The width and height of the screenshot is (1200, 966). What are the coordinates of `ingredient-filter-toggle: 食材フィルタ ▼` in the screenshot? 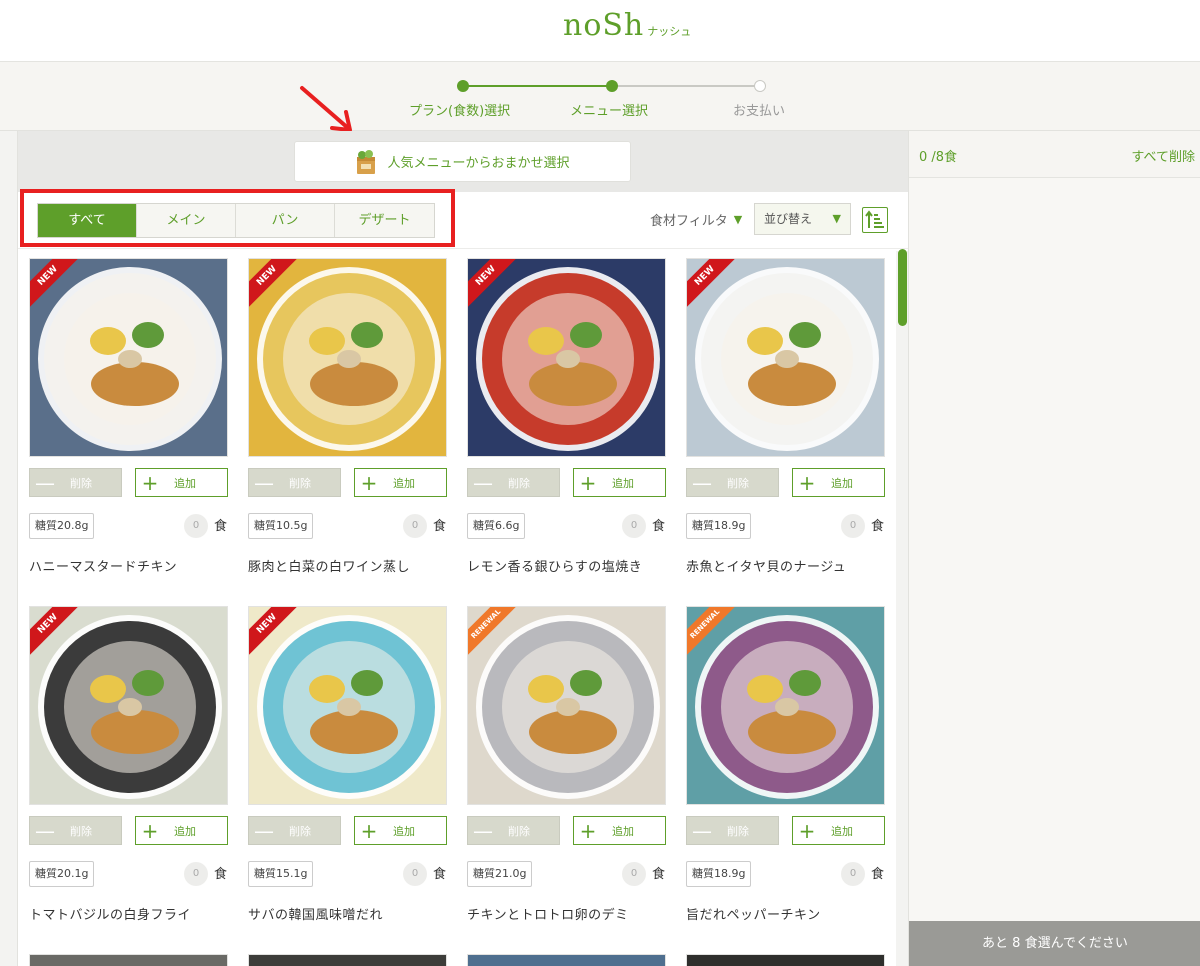 It's located at (696, 219).